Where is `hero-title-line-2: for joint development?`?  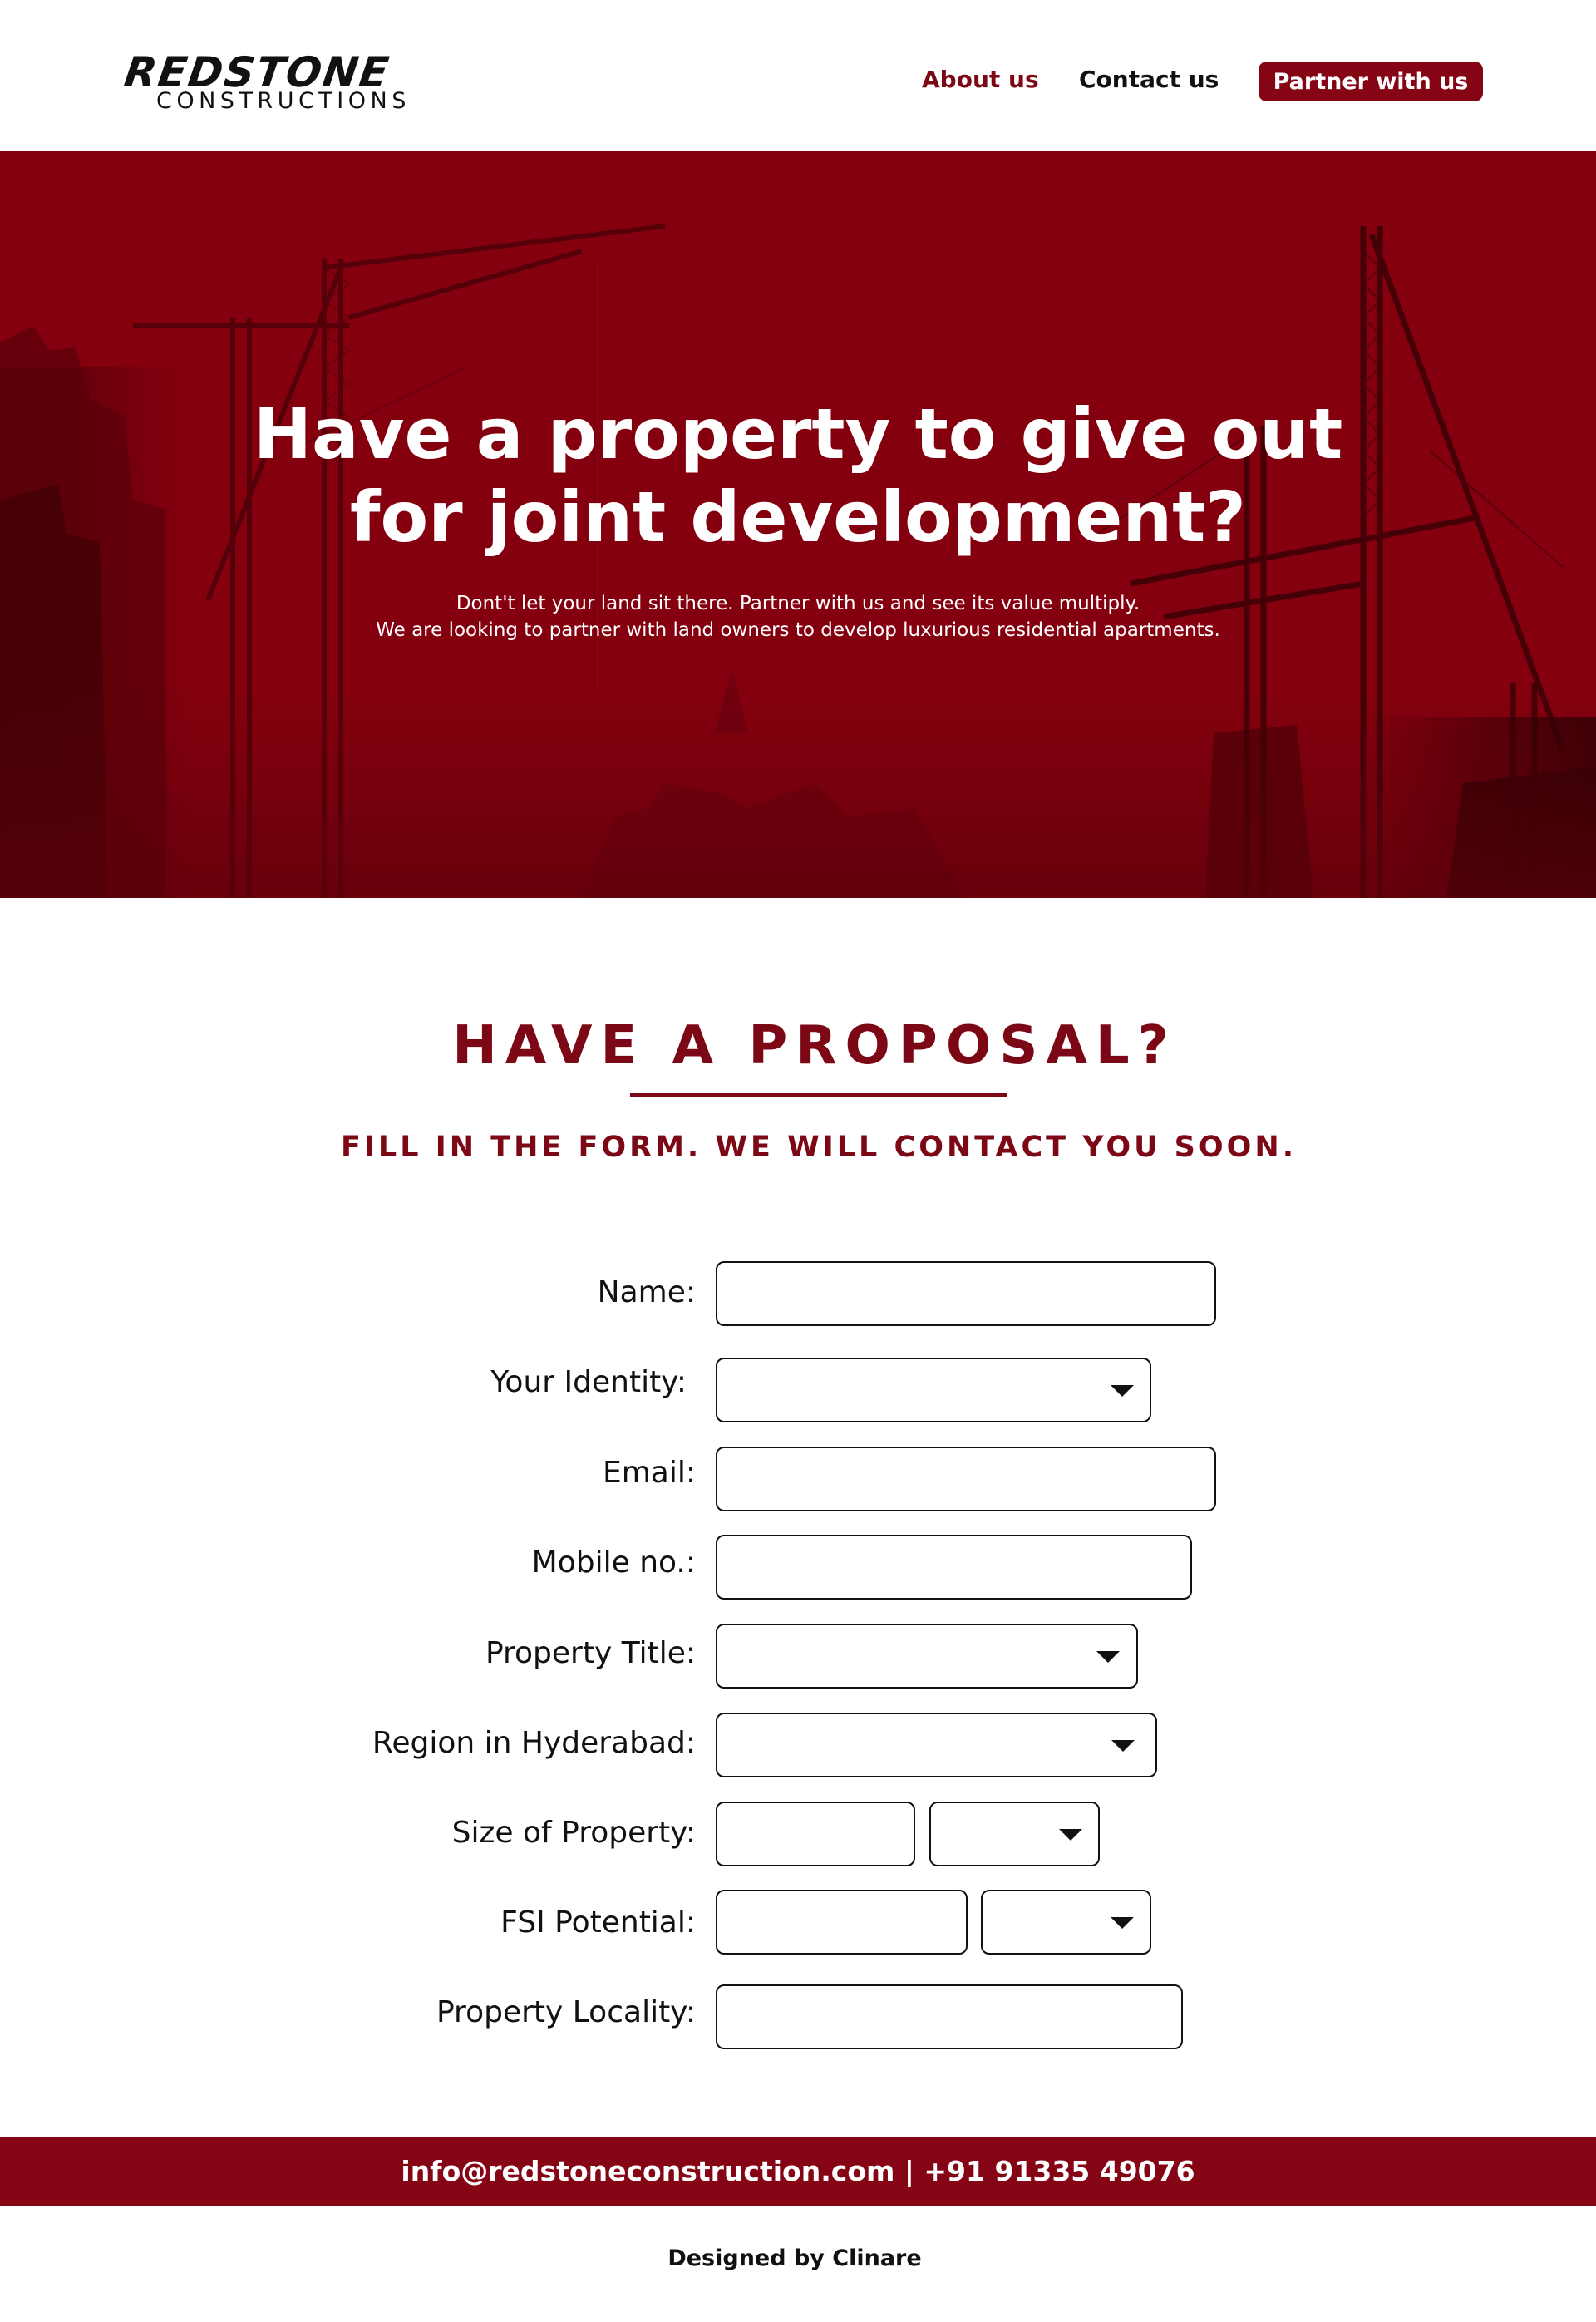 hero-title-line-2: for joint development? is located at coordinates (798, 517).